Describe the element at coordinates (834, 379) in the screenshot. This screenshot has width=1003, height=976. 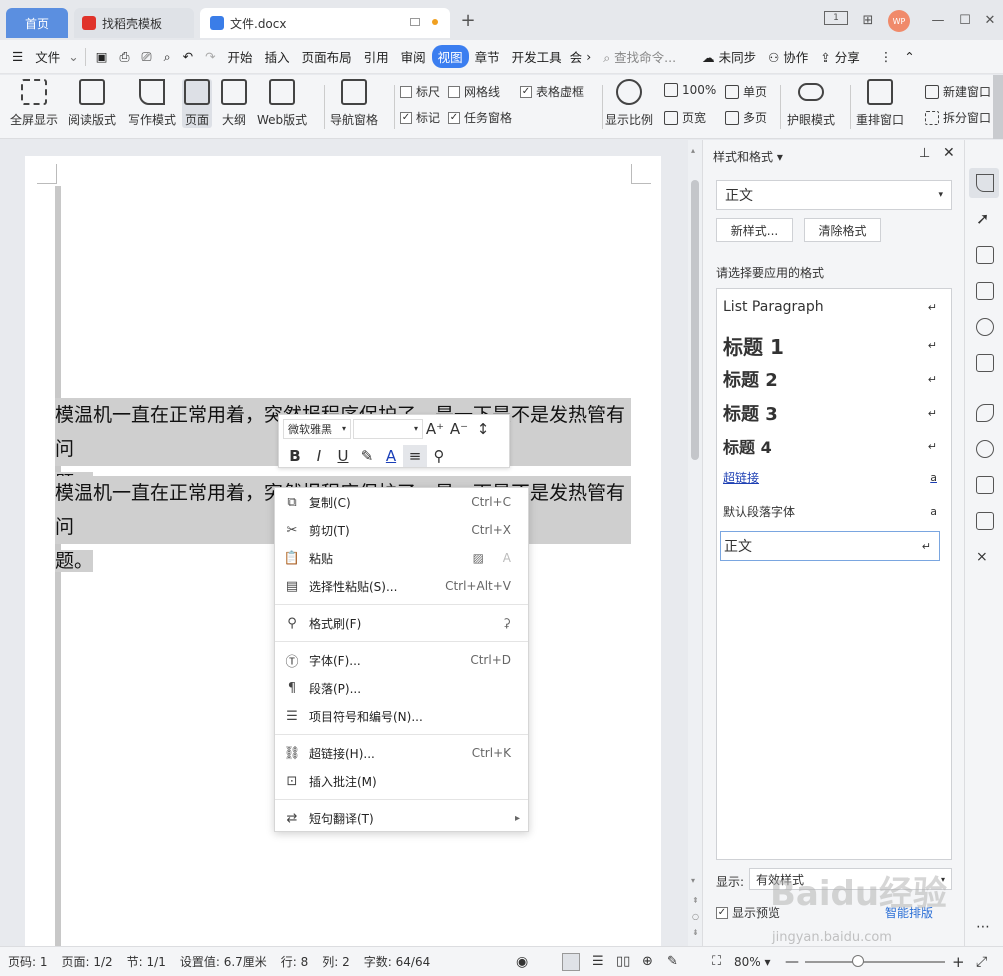
I see `style-heading-2: 标题 2 ↵` at that location.